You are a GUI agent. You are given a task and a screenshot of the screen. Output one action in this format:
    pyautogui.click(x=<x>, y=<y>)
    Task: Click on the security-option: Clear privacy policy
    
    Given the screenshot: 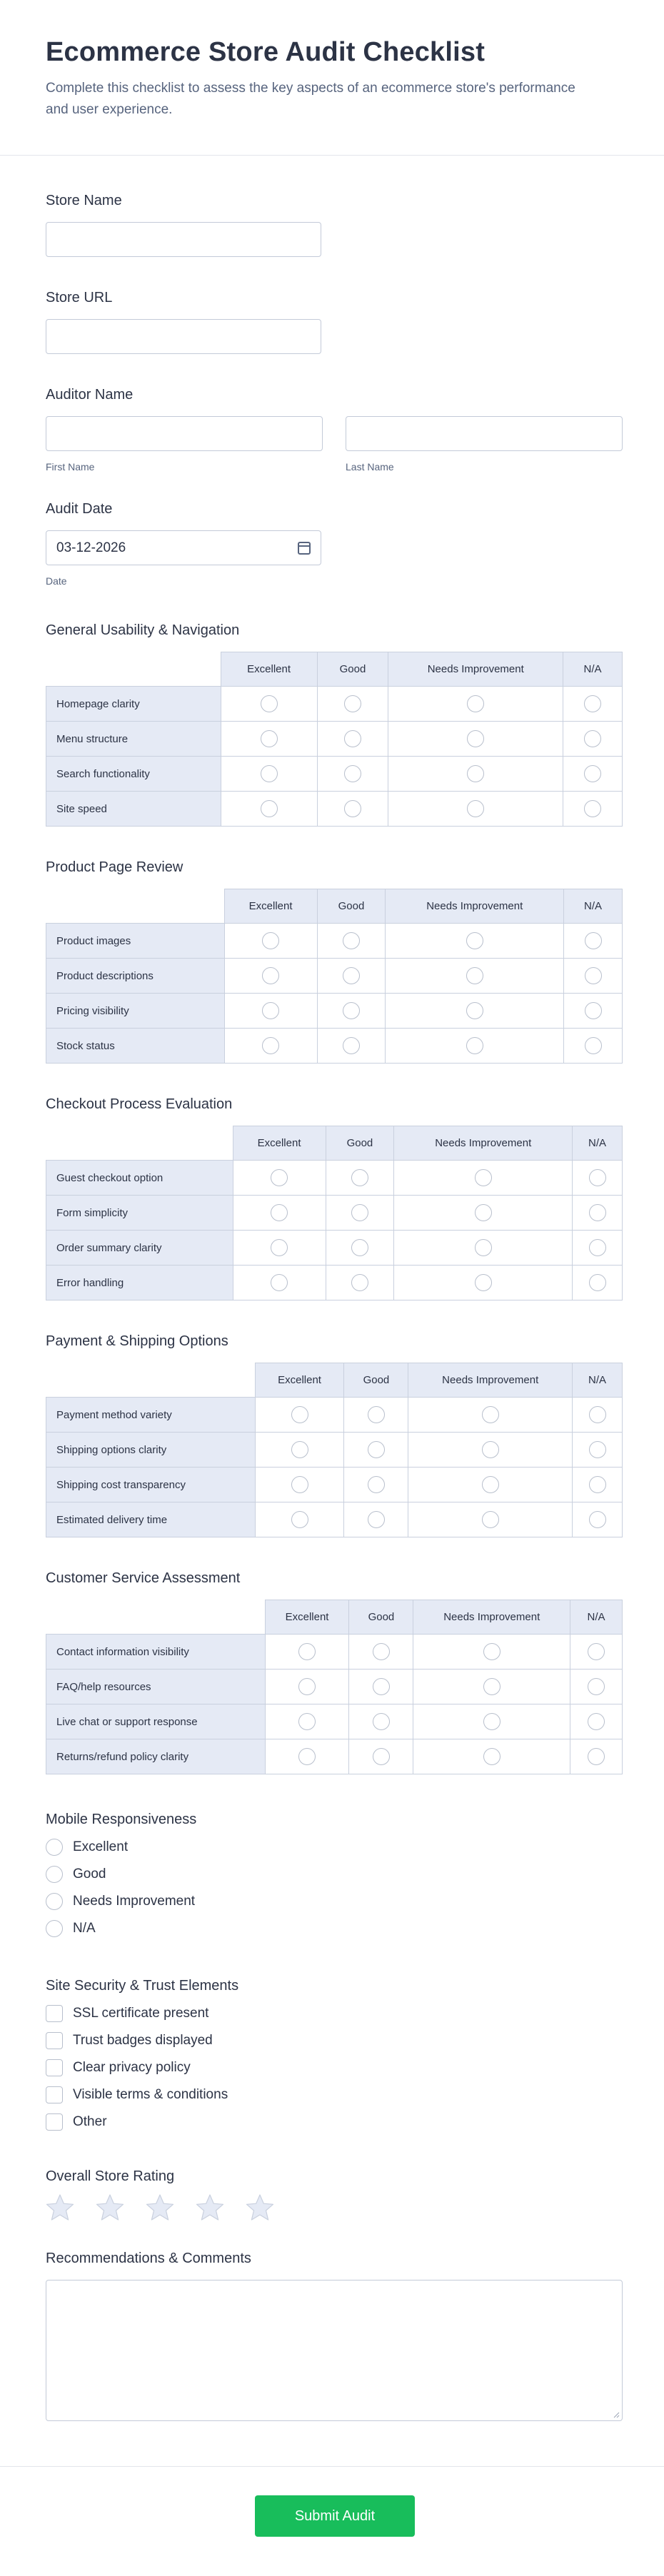 What is the action you would take?
    pyautogui.click(x=332, y=2067)
    